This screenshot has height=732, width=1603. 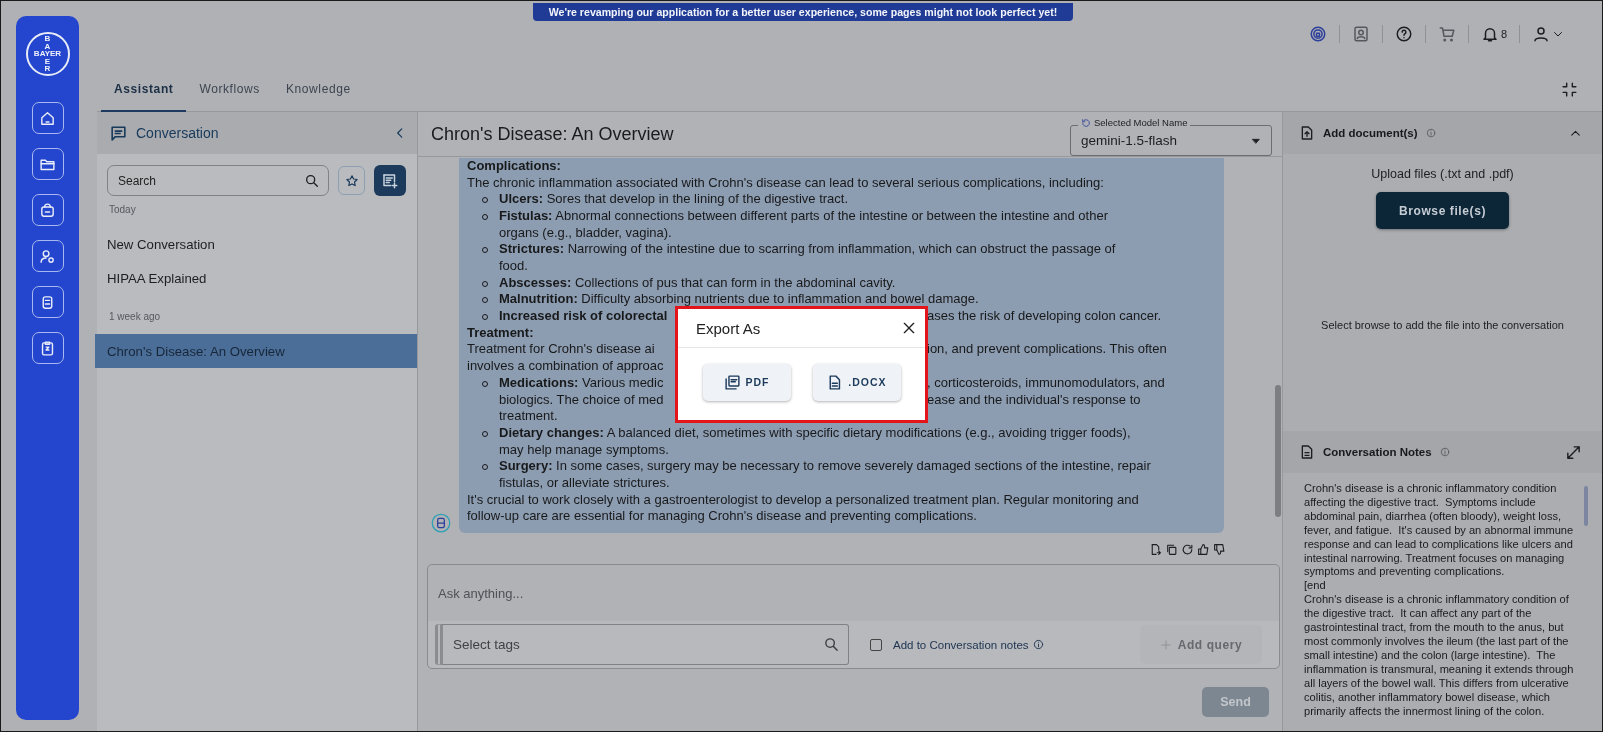 What do you see at coordinates (746, 382) in the screenshot?
I see `export-option-button: PDF` at bounding box center [746, 382].